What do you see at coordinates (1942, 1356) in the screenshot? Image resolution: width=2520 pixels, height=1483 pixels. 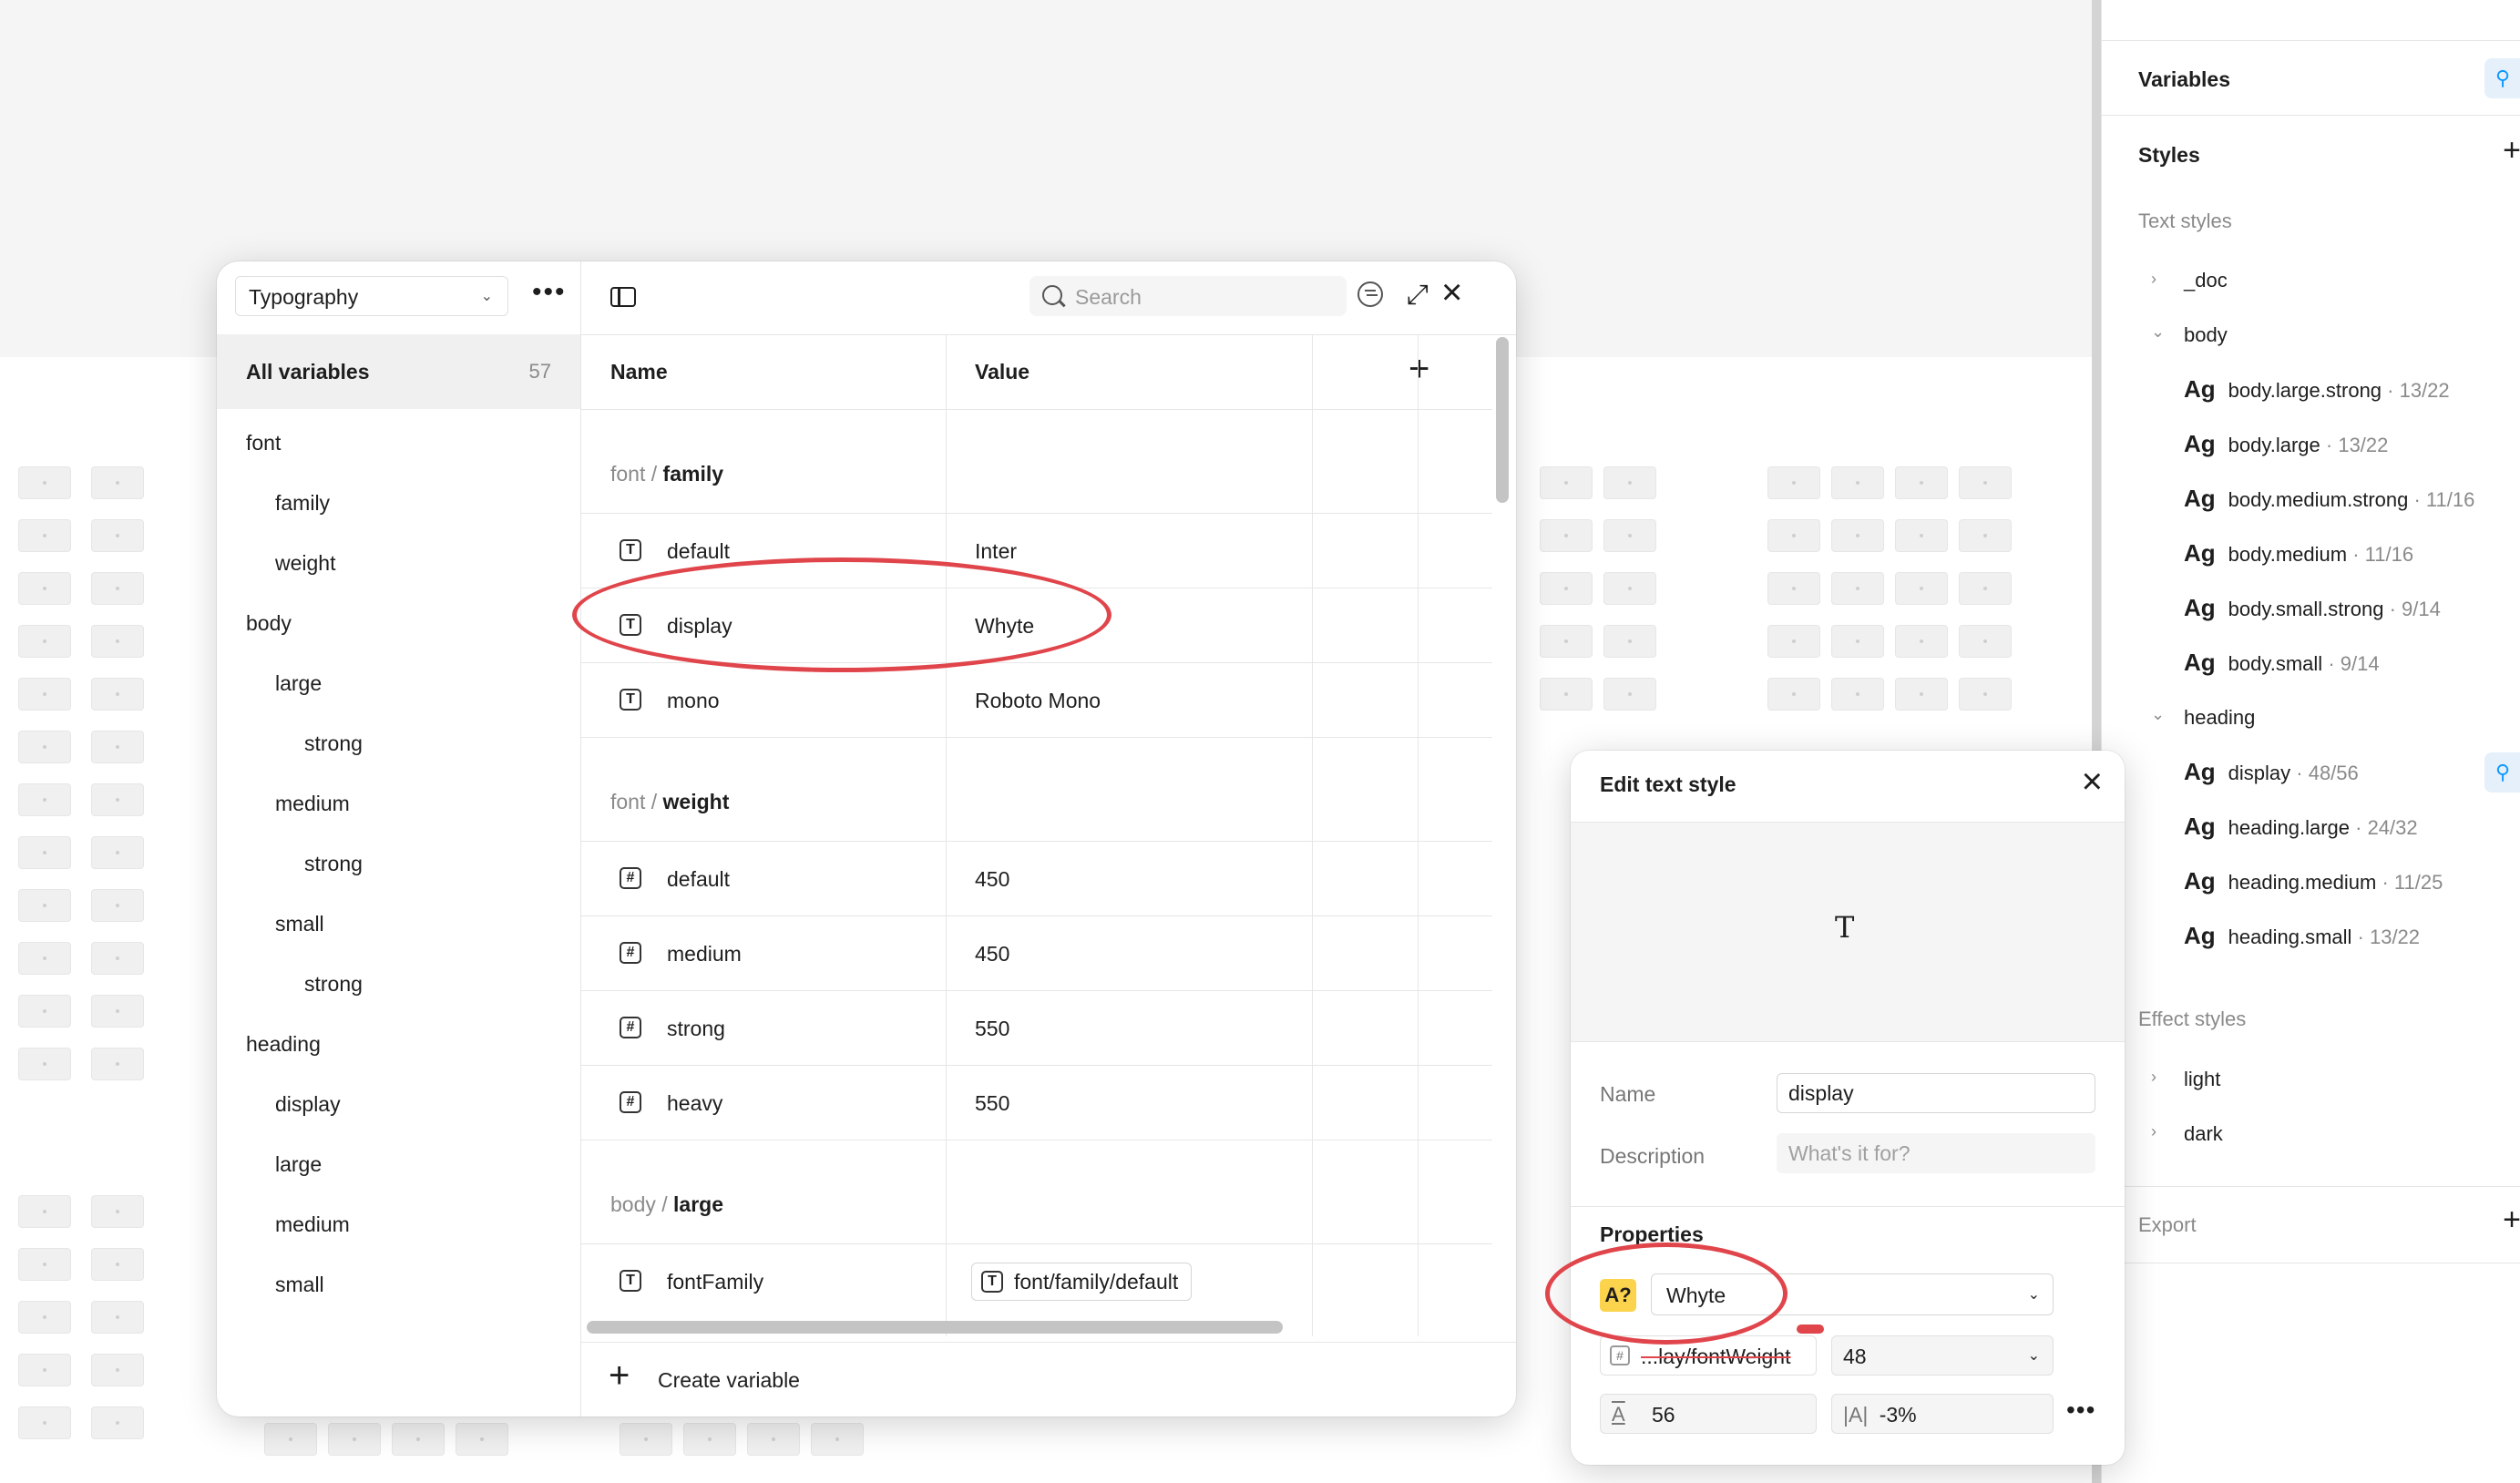 I see `font-size-field: 48 ⌄` at bounding box center [1942, 1356].